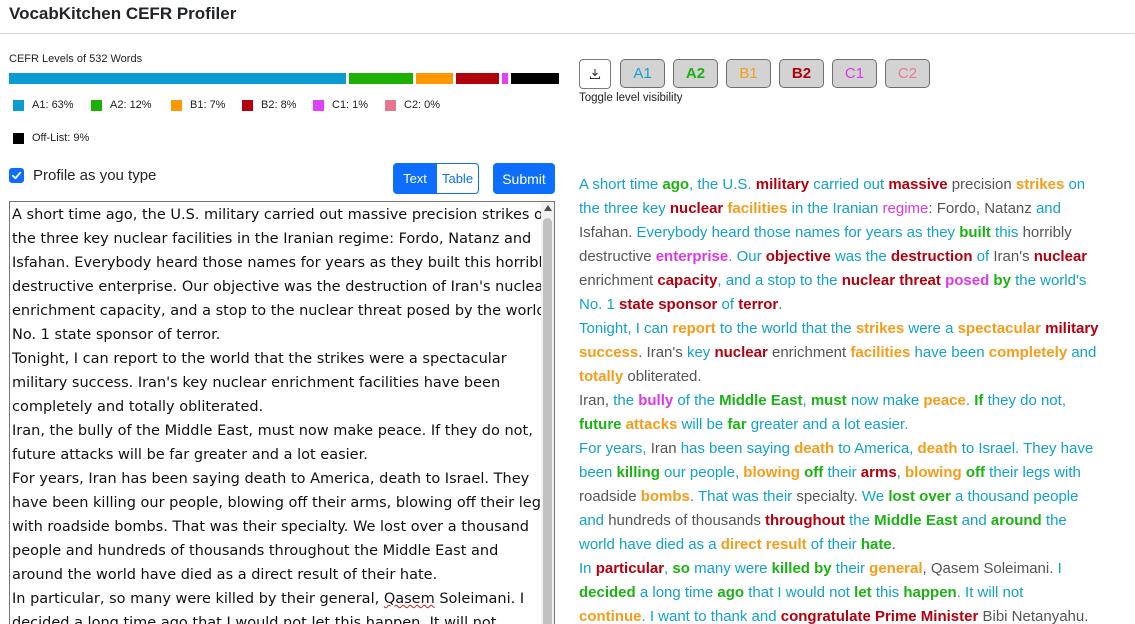 The width and height of the screenshot is (1135, 624). Describe the element at coordinates (681, 568) in the screenshot. I see `word-level-a2: so` at that location.